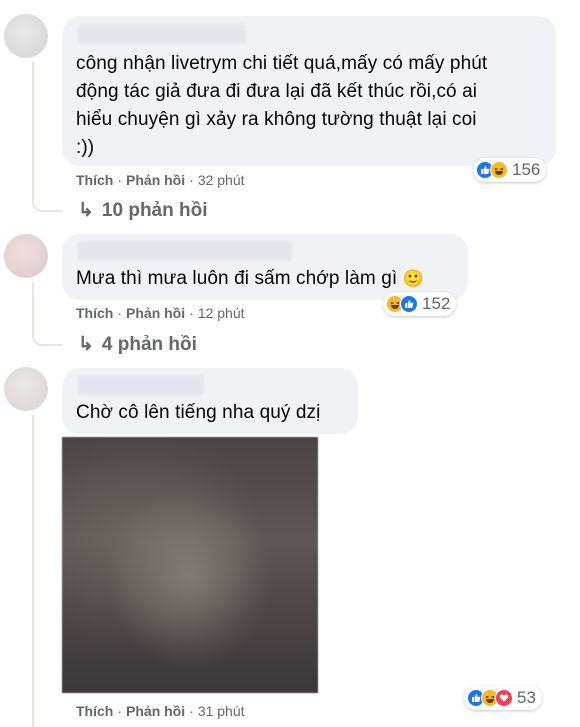 The width and height of the screenshot is (580, 727). I want to click on reaction-summary: 156, so click(510, 170).